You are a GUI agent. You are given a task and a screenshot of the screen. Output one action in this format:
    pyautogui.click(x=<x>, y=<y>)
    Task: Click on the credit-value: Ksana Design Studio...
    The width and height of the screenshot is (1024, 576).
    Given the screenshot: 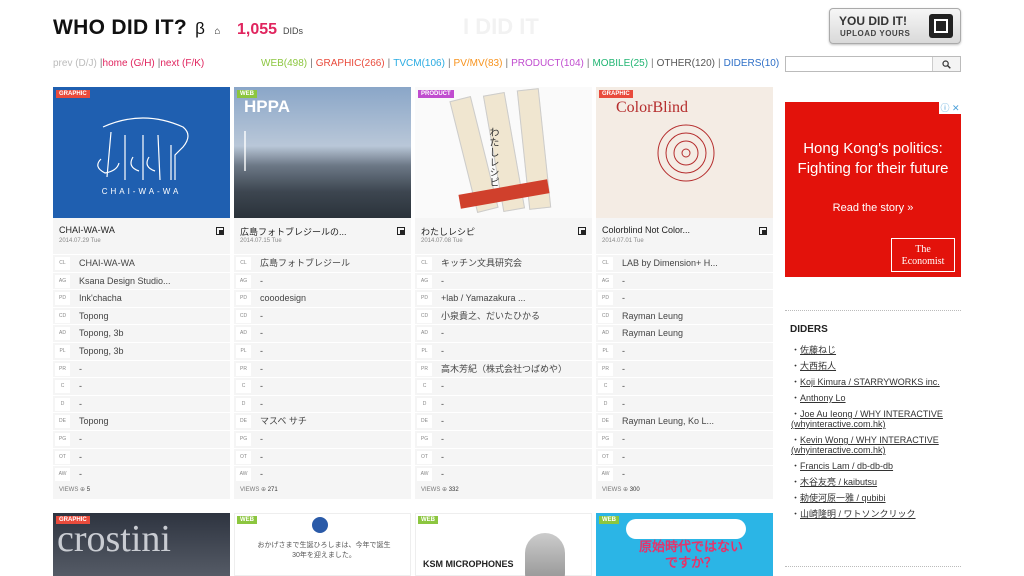 What is the action you would take?
    pyautogui.click(x=125, y=280)
    